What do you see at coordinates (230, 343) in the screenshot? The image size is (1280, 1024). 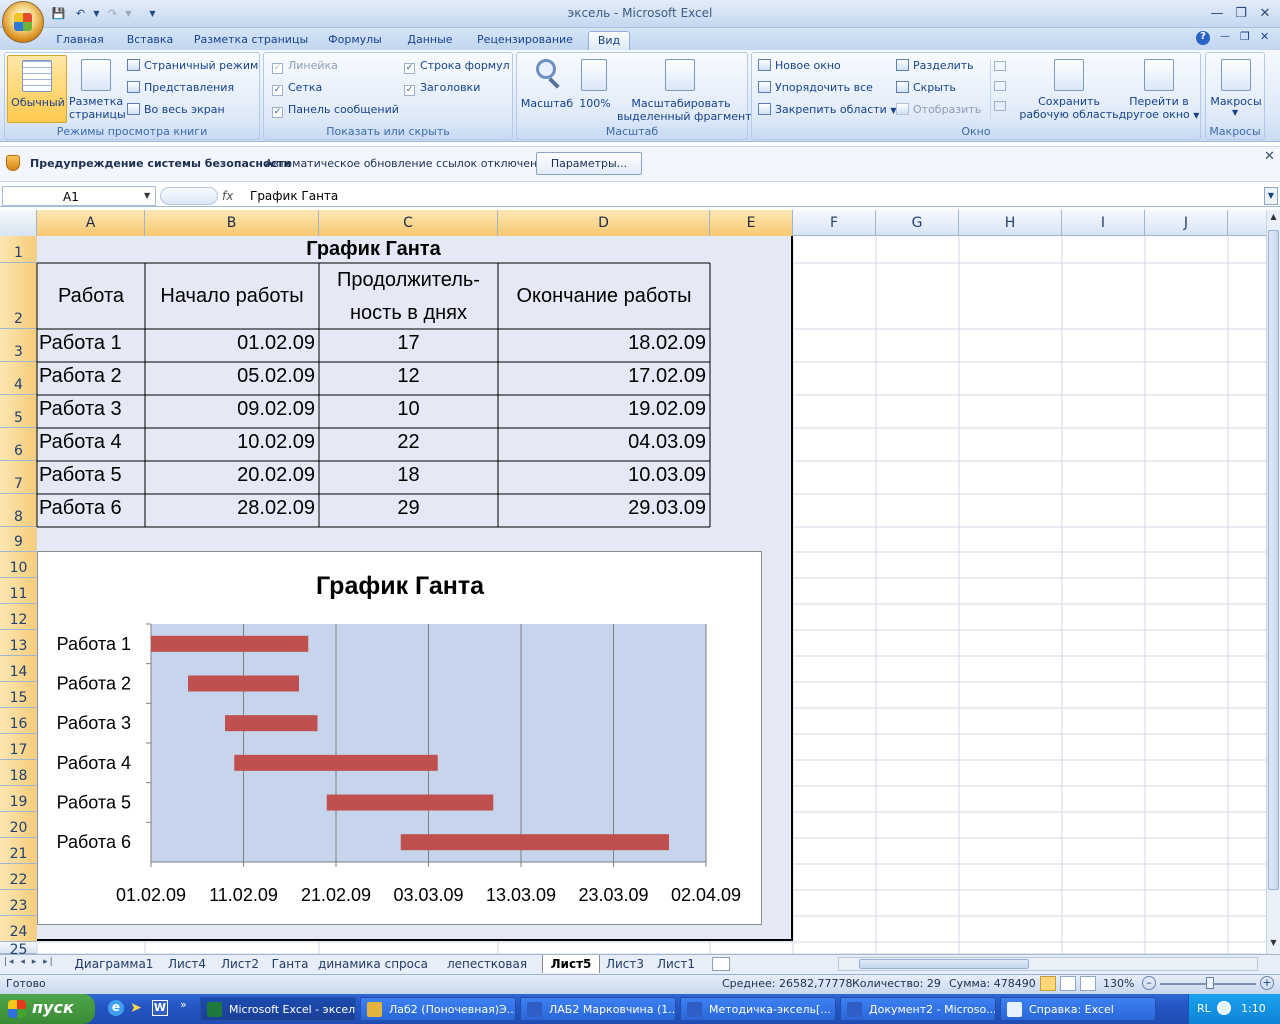 I see `cell-start: 01.02.09` at bounding box center [230, 343].